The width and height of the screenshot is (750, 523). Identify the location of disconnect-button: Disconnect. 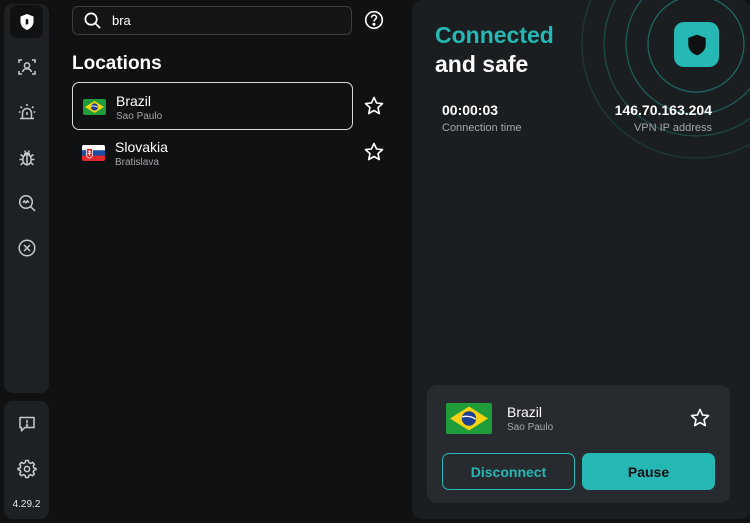
(508, 471).